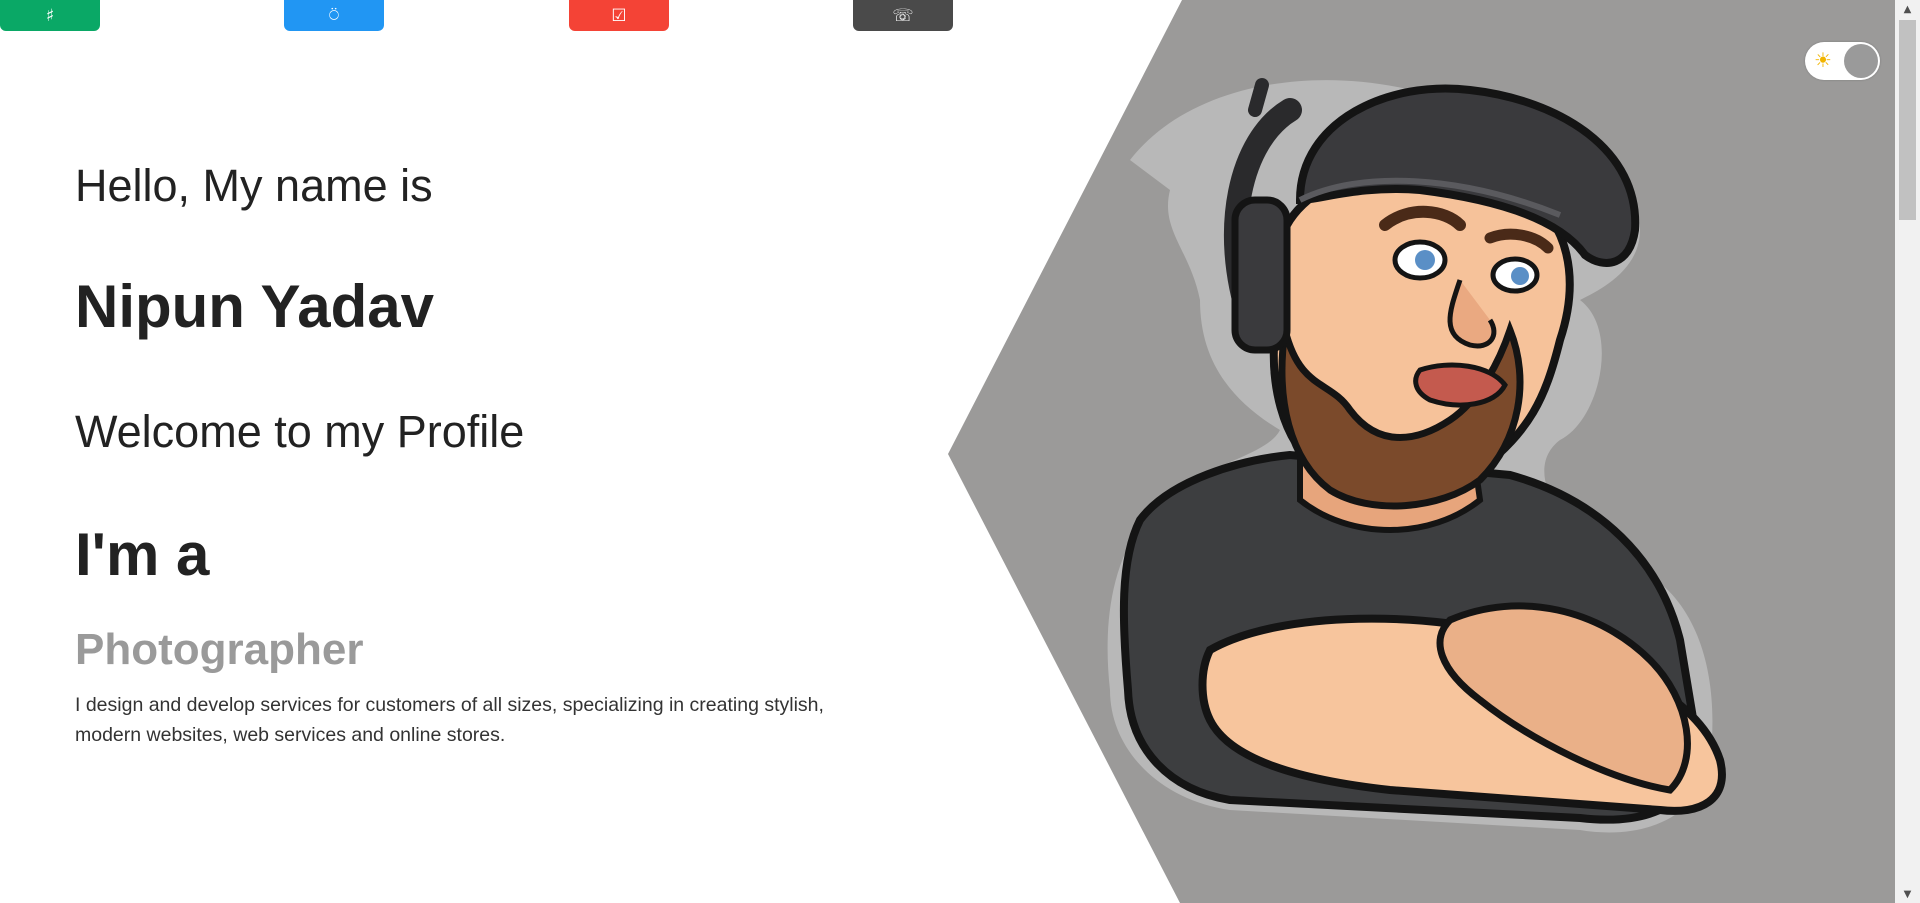  I want to click on scrollbar-thumb, so click(1907, 120).